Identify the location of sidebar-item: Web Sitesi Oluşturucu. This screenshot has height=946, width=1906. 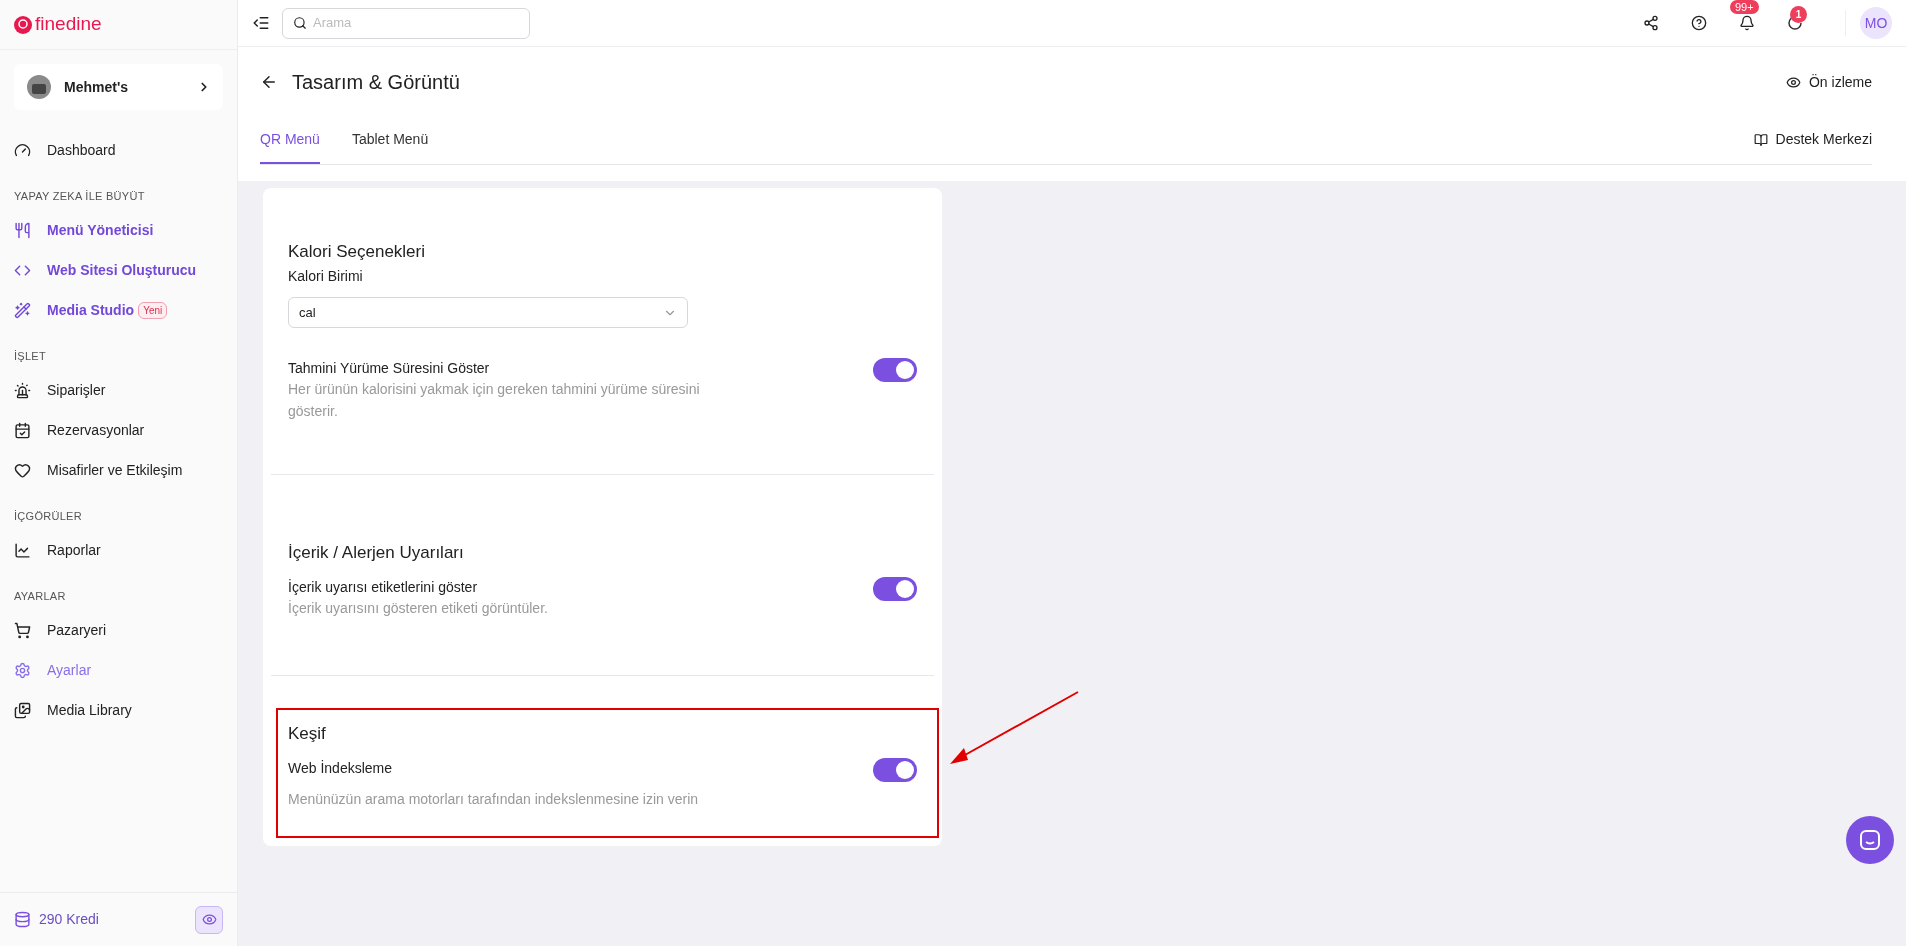
(118, 270).